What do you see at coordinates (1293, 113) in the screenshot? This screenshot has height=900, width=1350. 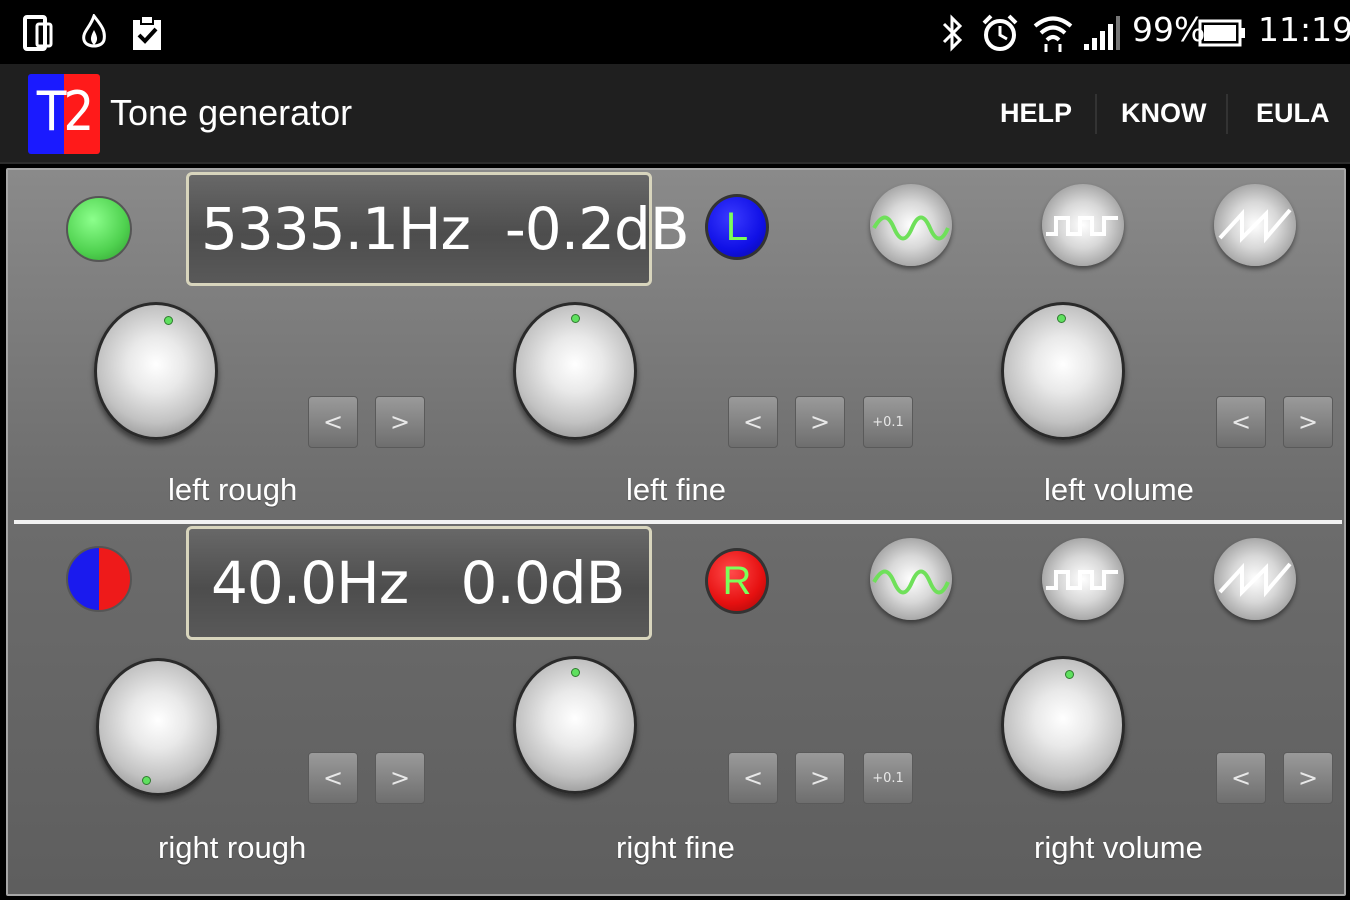 I see `menu-eula: EULA` at bounding box center [1293, 113].